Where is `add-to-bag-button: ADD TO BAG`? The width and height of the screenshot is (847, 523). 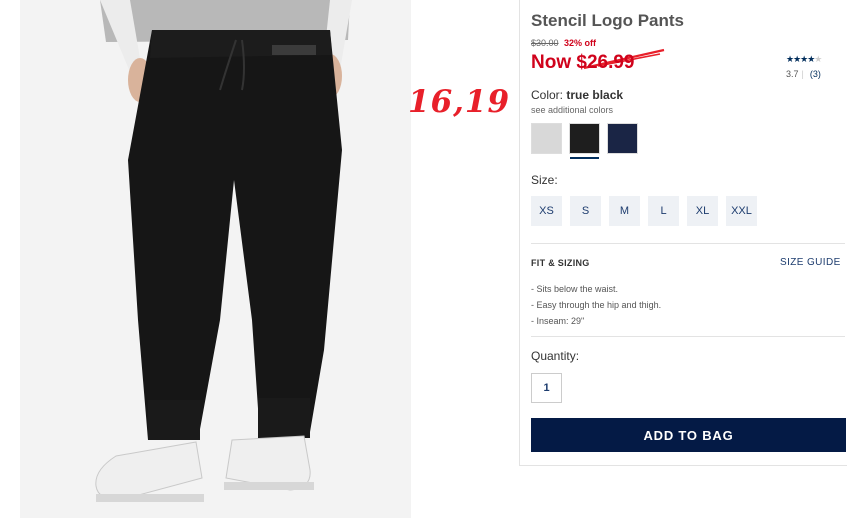 add-to-bag-button: ADD TO BAG is located at coordinates (688, 435).